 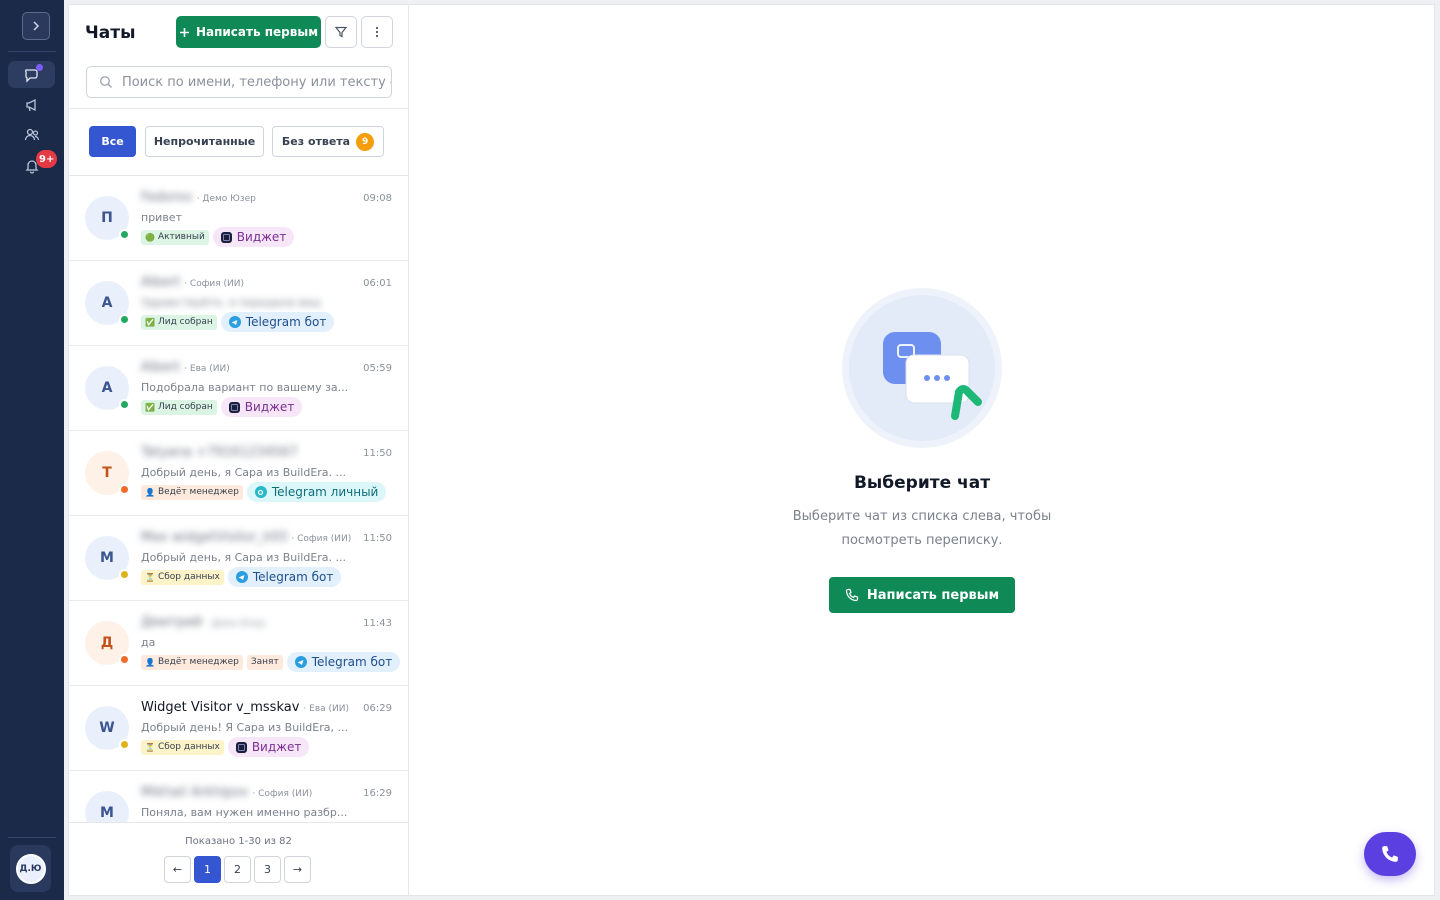 What do you see at coordinates (207, 869) in the screenshot?
I see `page-button-1: 1` at bounding box center [207, 869].